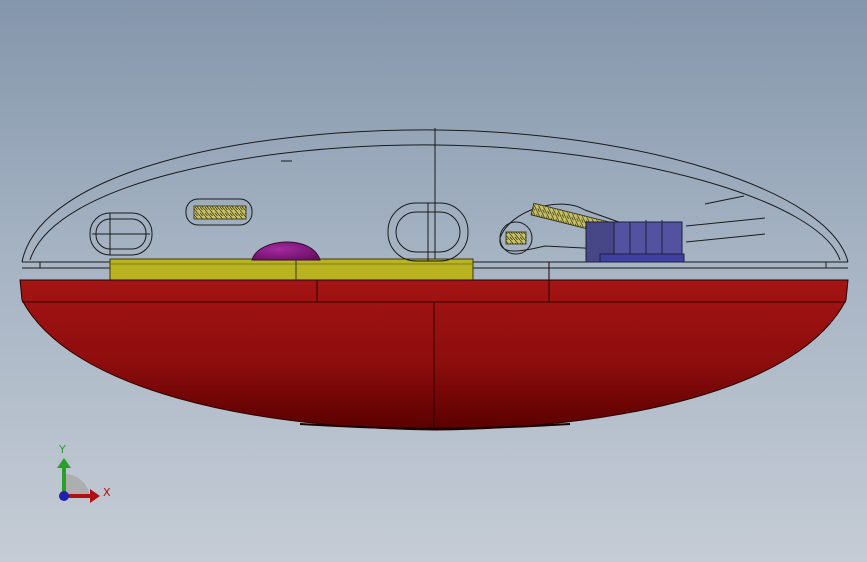  Describe the element at coordinates (635, 241) in the screenshot. I see `cable-connector` at that location.